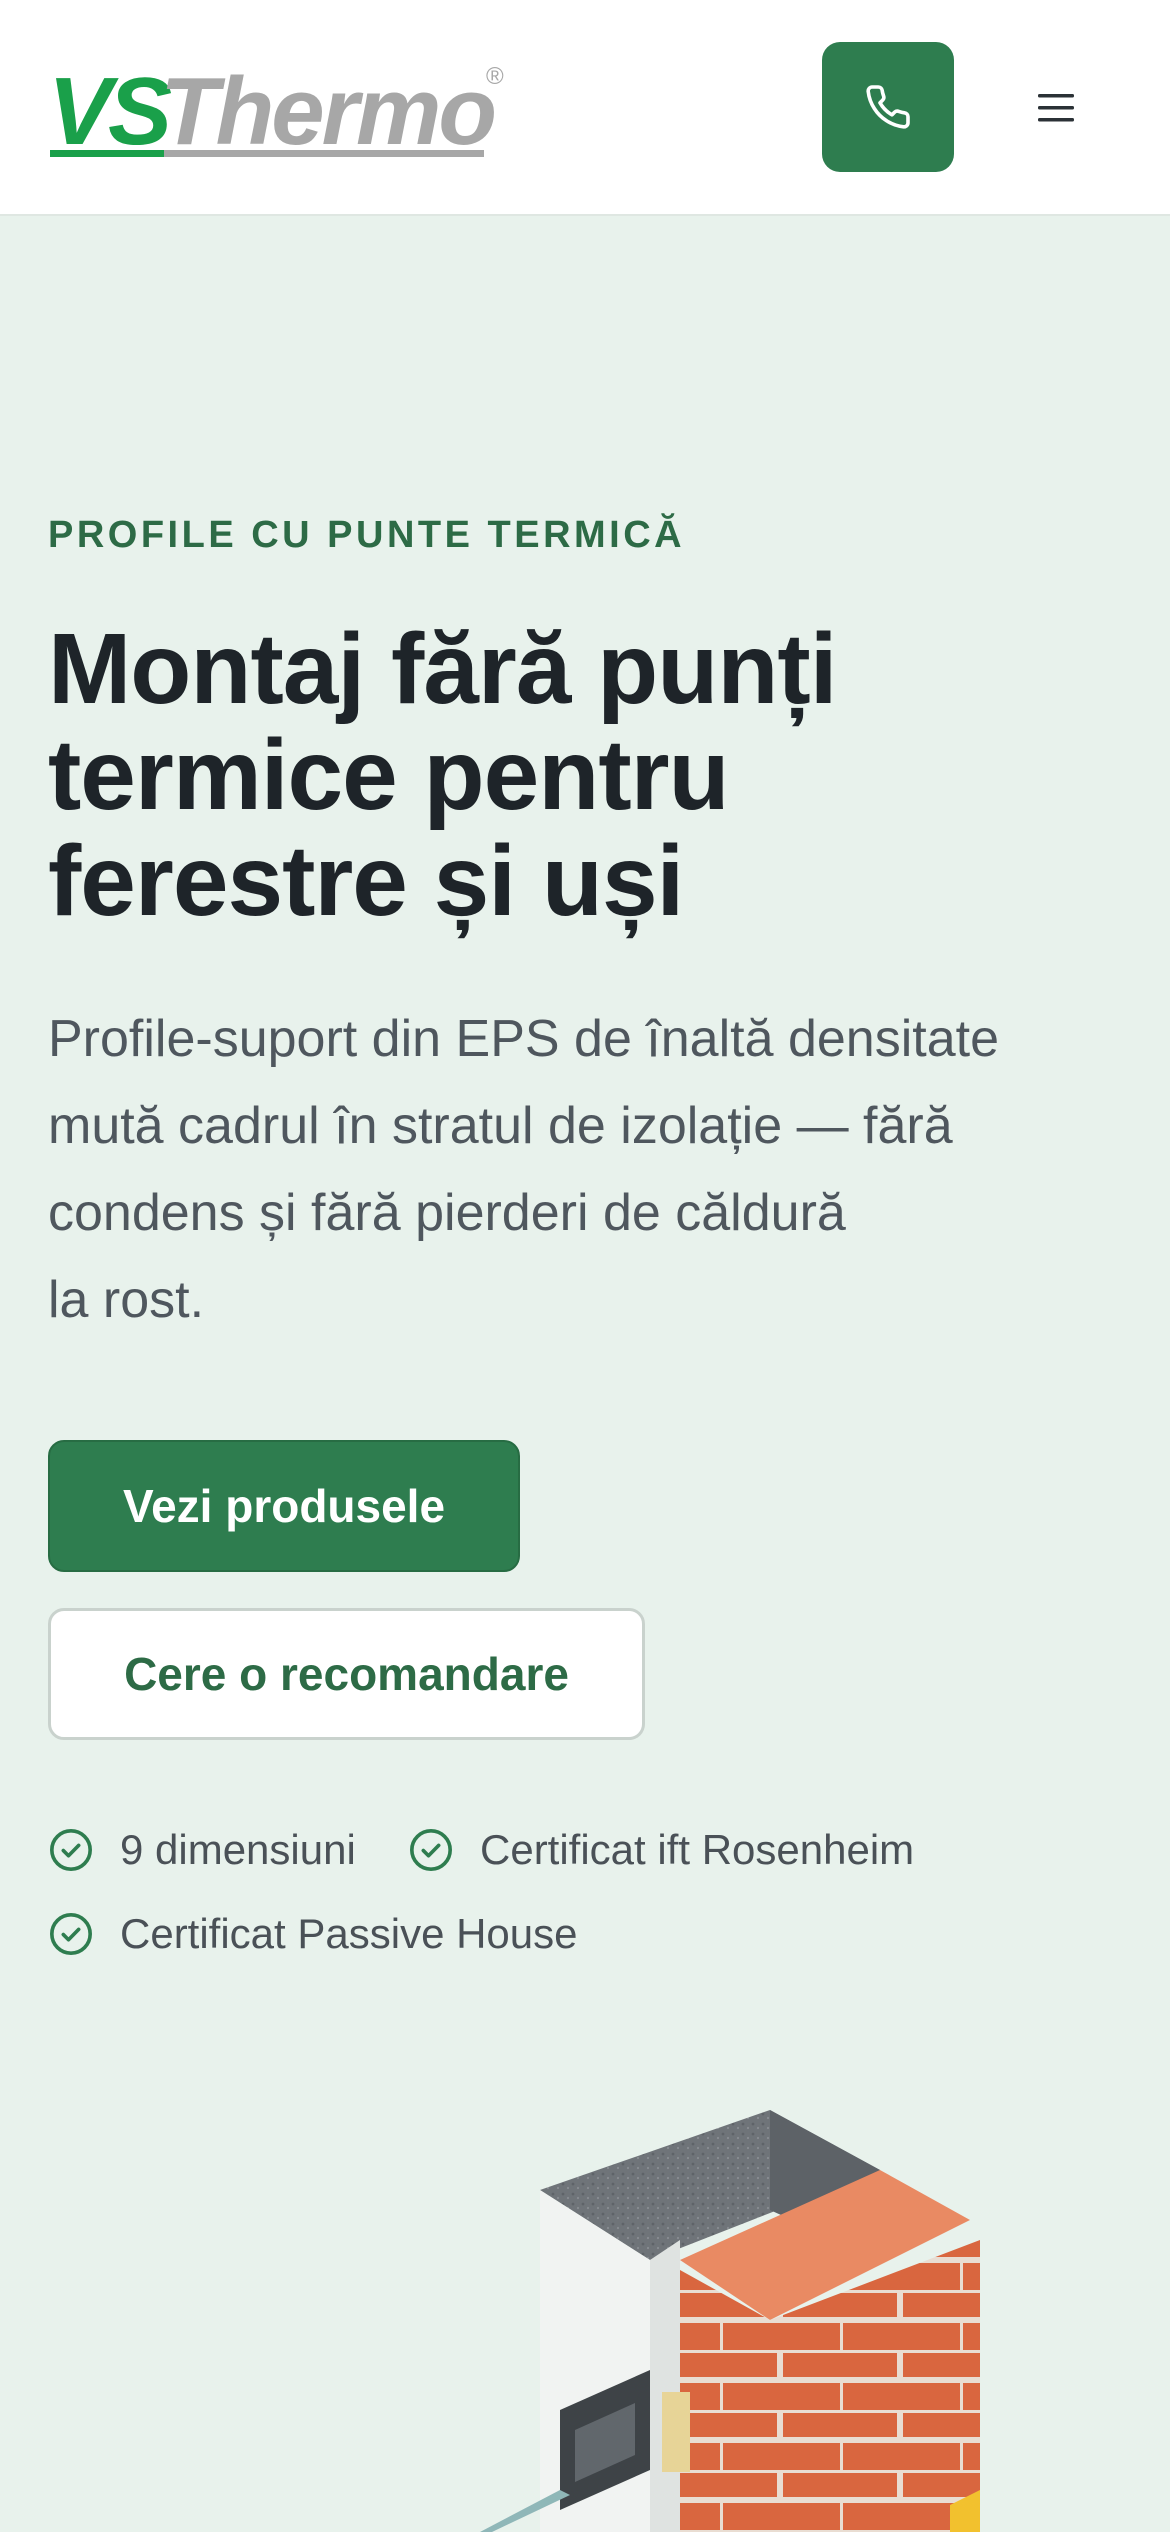 Image resolution: width=1170 pixels, height=2532 pixels. I want to click on hero-title-line: Montaj fără punți, so click(443, 669).